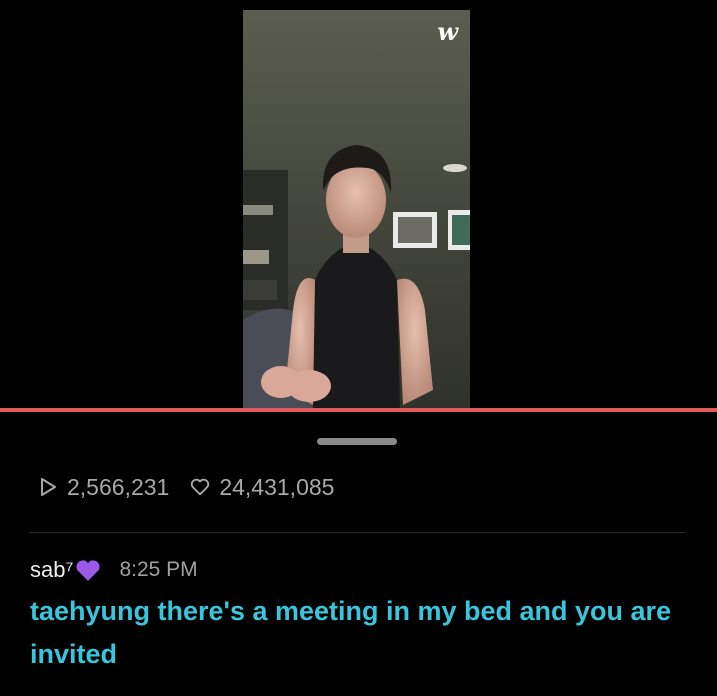 This screenshot has width=717, height=696. What do you see at coordinates (51, 570) in the screenshot?
I see `comment-username: sab⁷` at bounding box center [51, 570].